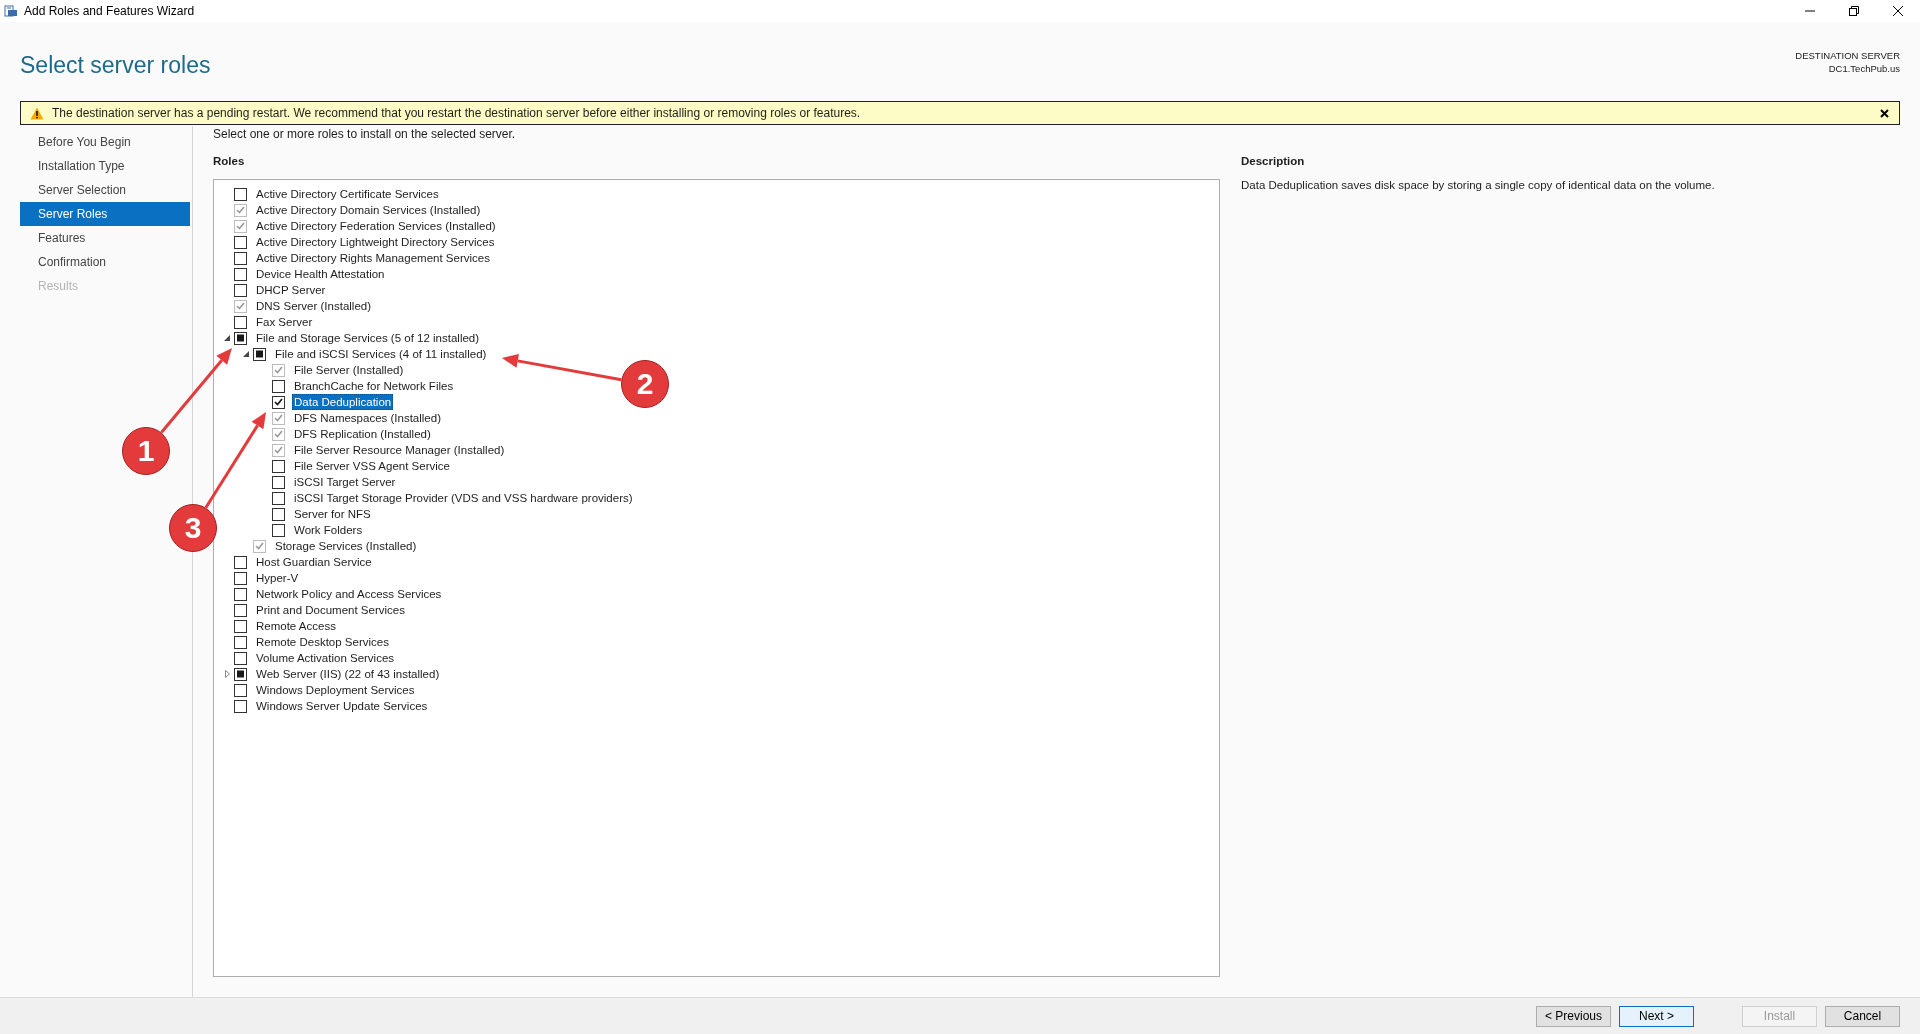 Image resolution: width=1920 pixels, height=1034 pixels. What do you see at coordinates (105, 190) in the screenshot?
I see `wizard-step: Server Selection` at bounding box center [105, 190].